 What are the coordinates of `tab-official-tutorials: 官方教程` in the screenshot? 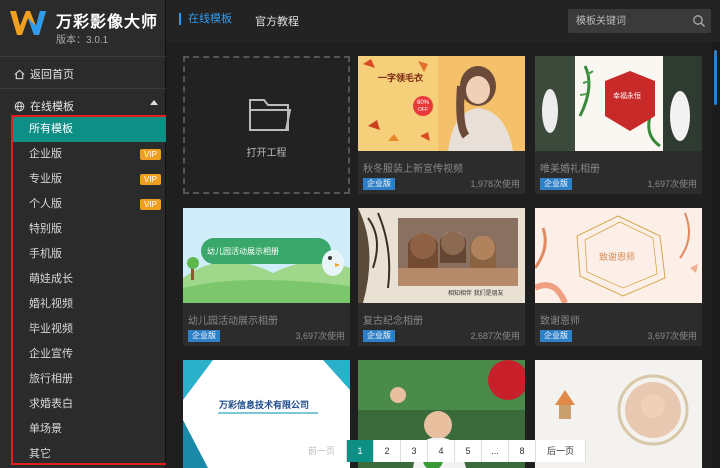 It's located at (277, 21).